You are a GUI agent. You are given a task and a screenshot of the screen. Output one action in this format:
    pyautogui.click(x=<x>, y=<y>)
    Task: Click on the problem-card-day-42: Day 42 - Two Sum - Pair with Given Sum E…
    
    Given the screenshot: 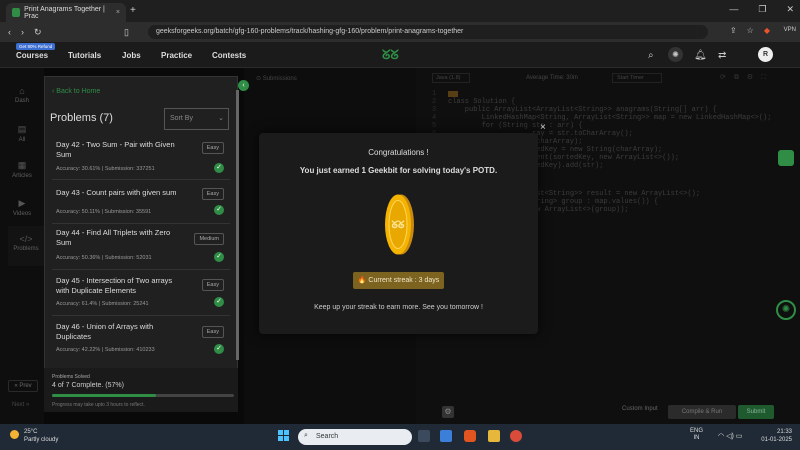 What is the action you would take?
    pyautogui.click(x=141, y=158)
    